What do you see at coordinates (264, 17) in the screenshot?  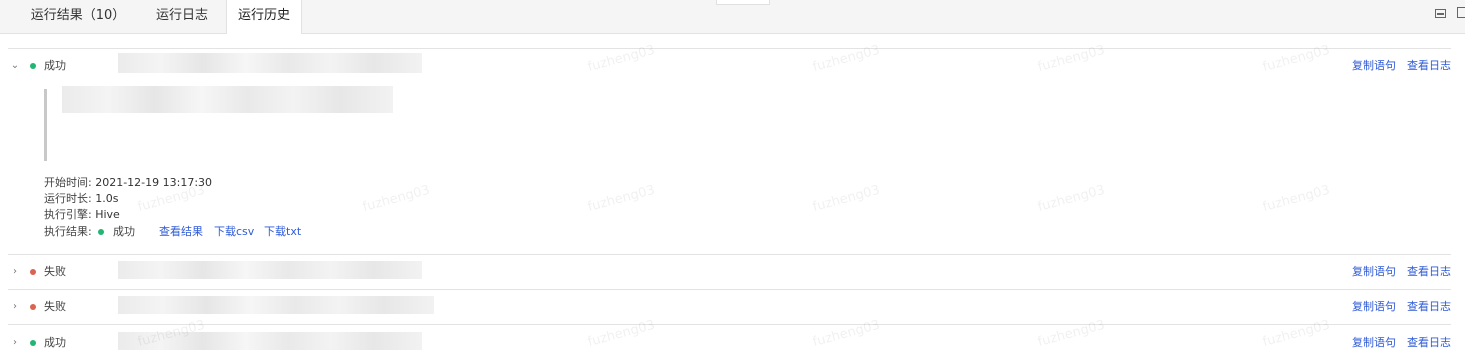 I see `tab-run-history: 运行历史` at bounding box center [264, 17].